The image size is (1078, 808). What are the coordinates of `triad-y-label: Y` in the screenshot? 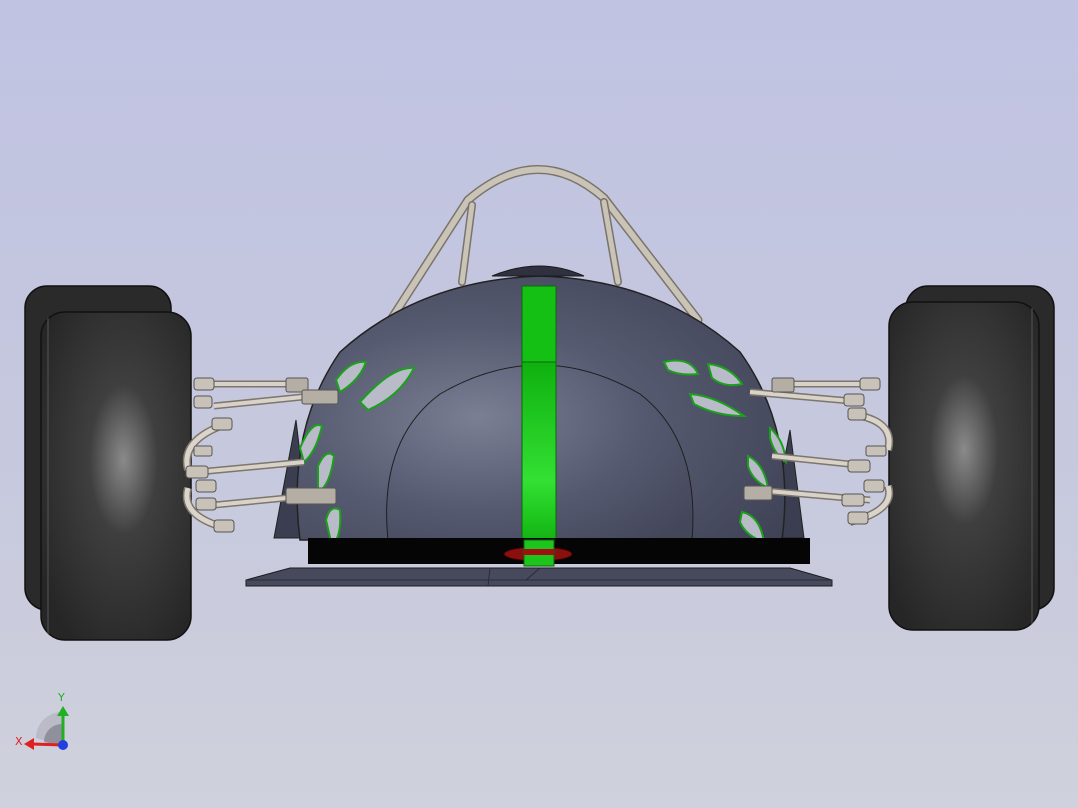 It's located at (61, 697).